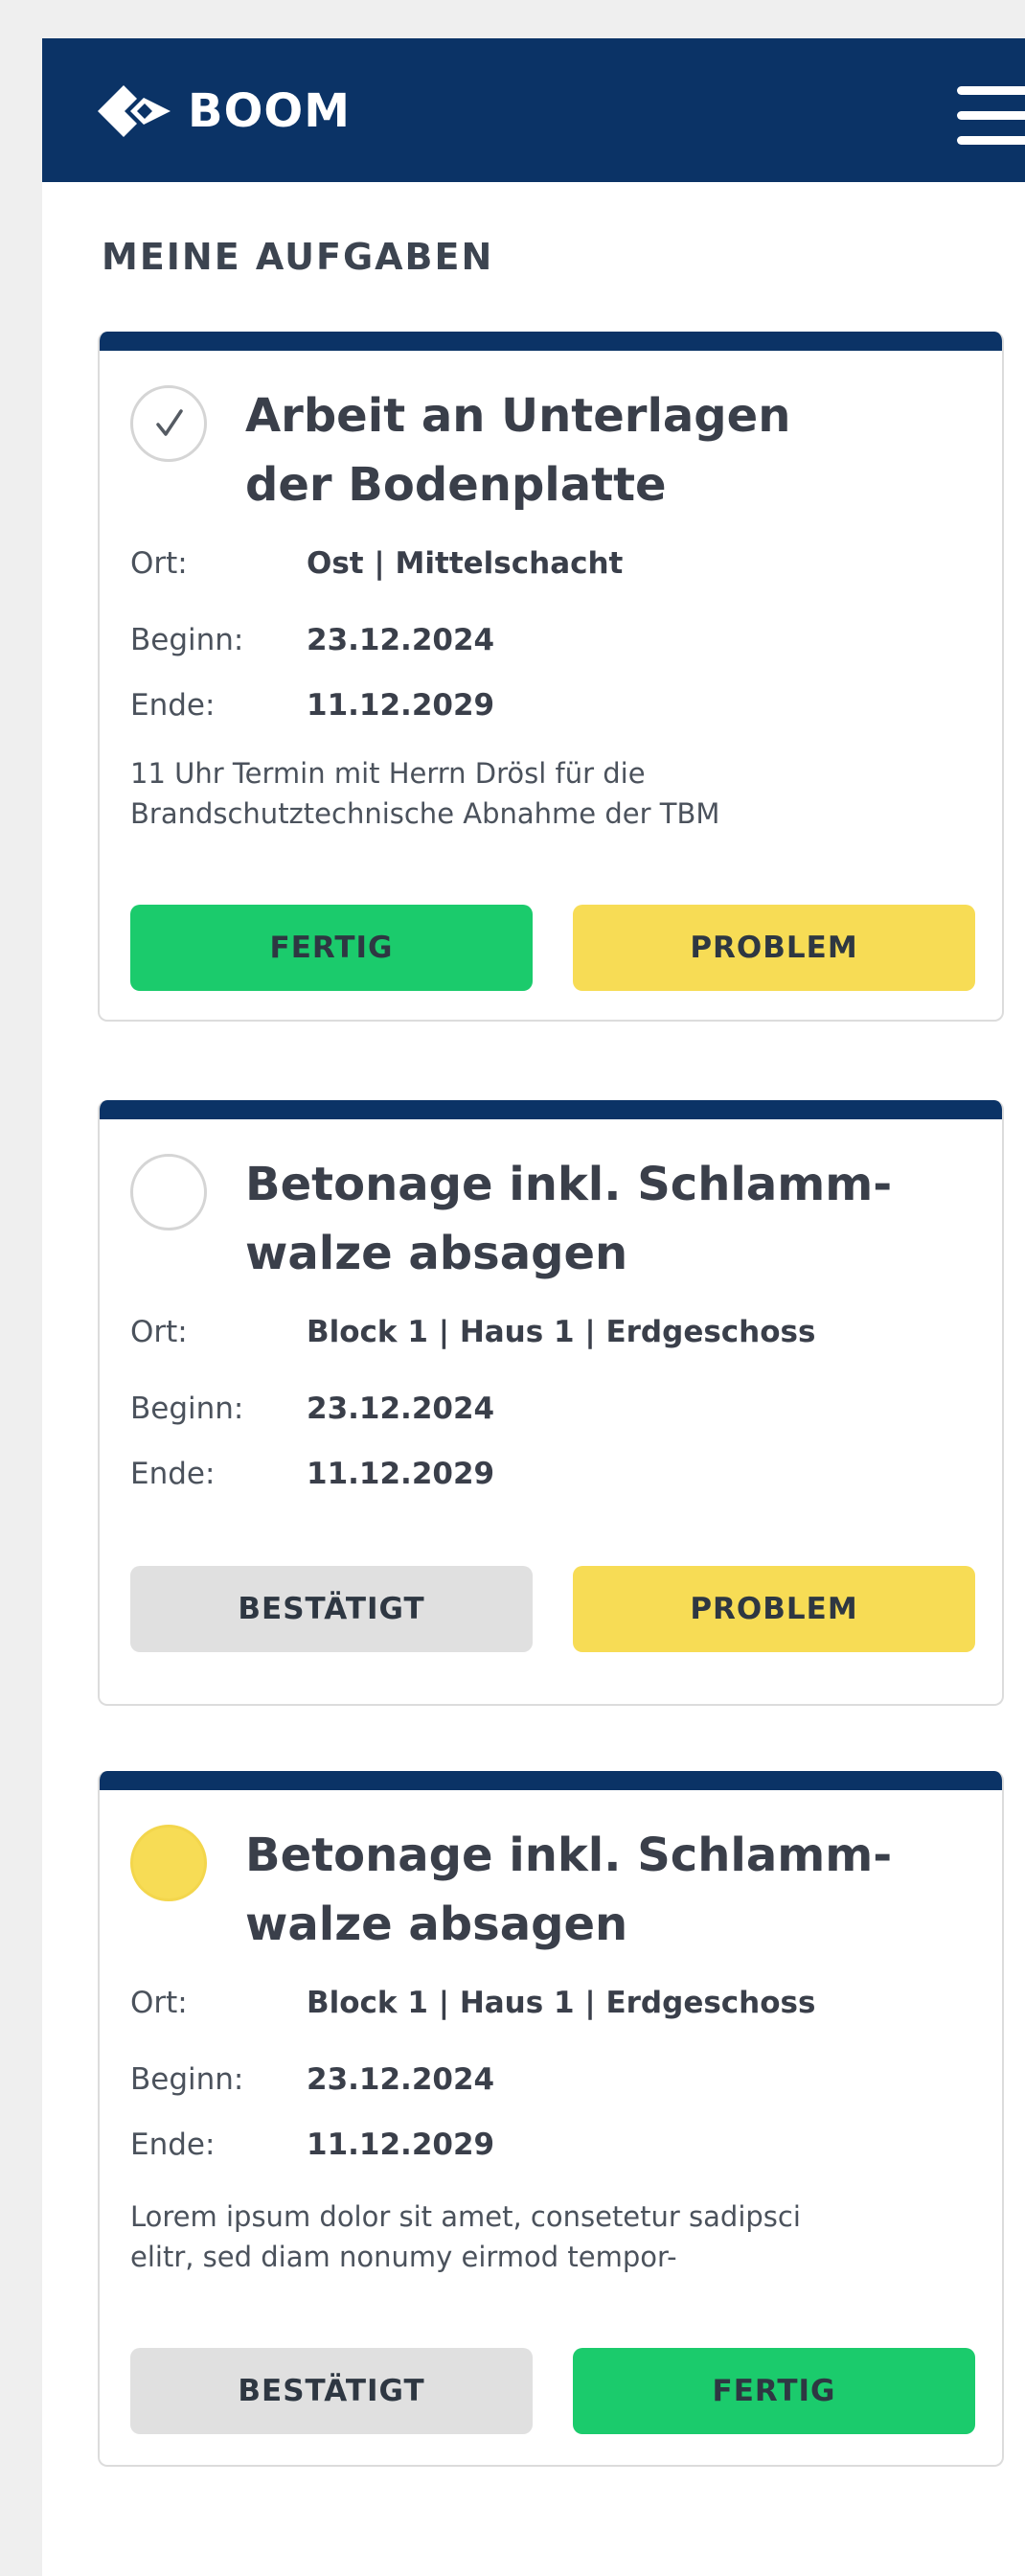 The image size is (1025, 2576). I want to click on task-title-line: Arbeit an Unterlagen, so click(518, 416).